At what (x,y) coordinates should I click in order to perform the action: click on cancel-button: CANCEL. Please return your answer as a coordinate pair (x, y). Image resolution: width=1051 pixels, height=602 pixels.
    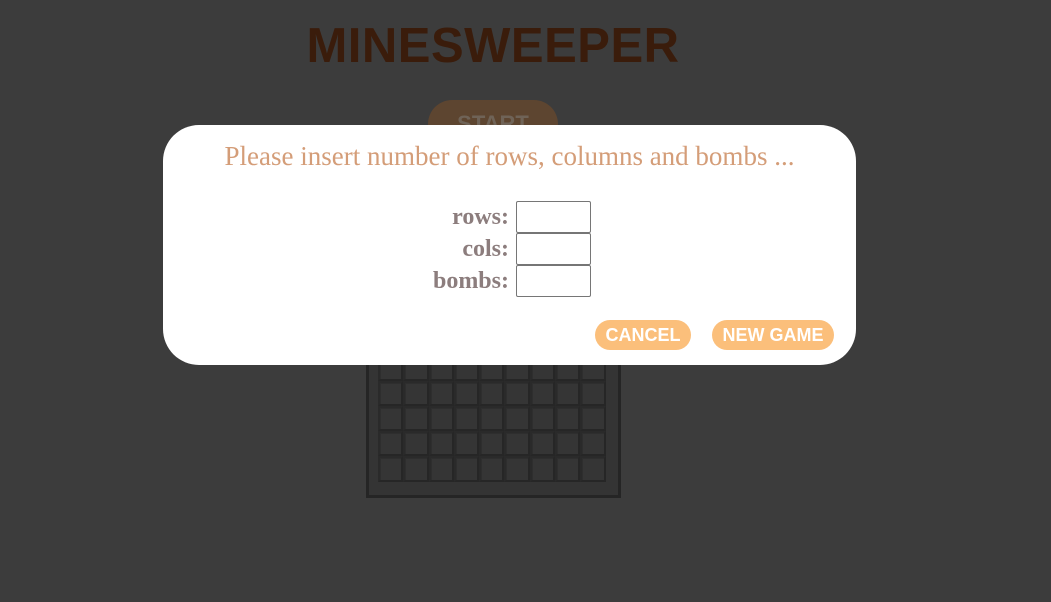
    Looking at the image, I should click on (643, 335).